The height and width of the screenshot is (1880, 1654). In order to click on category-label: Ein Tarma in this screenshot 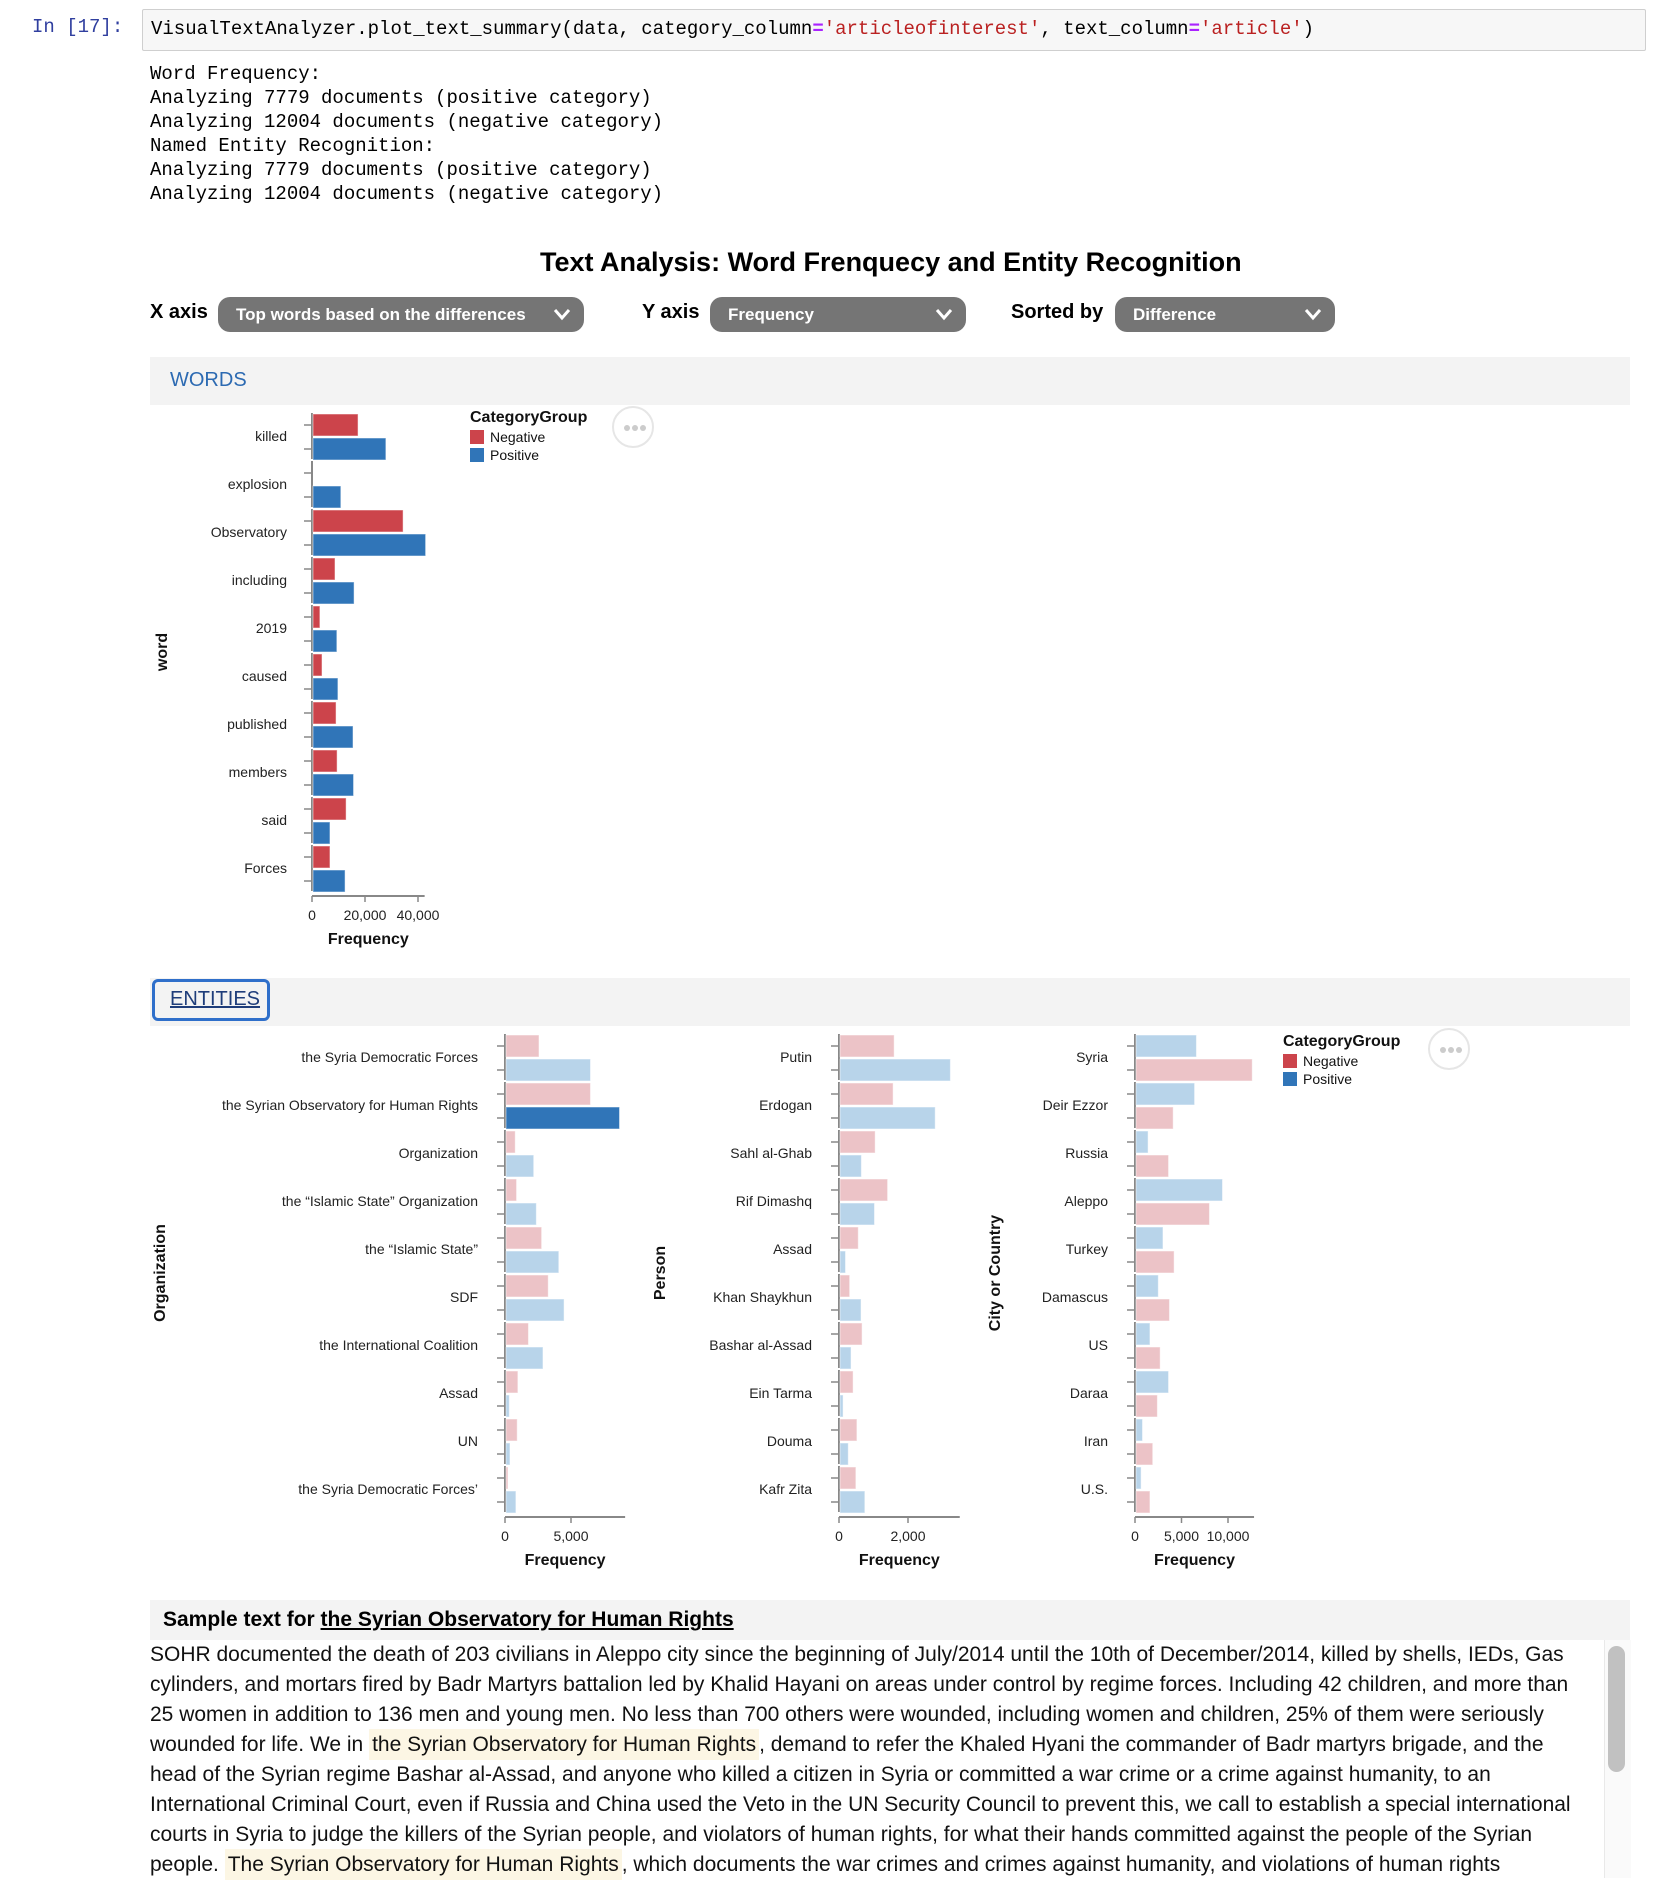, I will do `click(780, 1393)`.